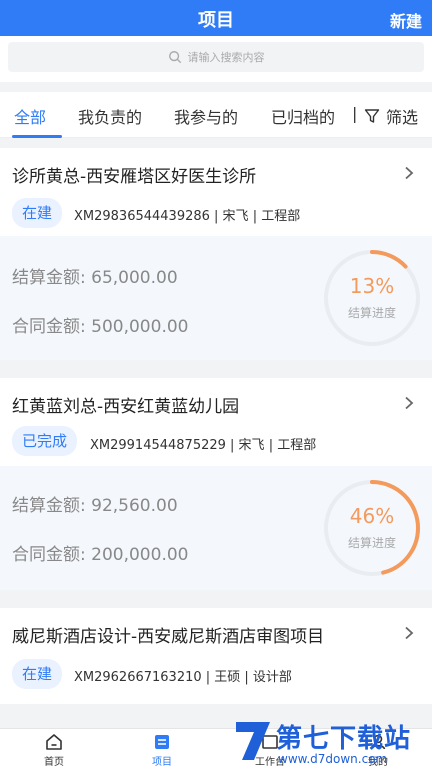 The image size is (432, 768). What do you see at coordinates (37, 136) in the screenshot?
I see `active-tab-indicator` at bounding box center [37, 136].